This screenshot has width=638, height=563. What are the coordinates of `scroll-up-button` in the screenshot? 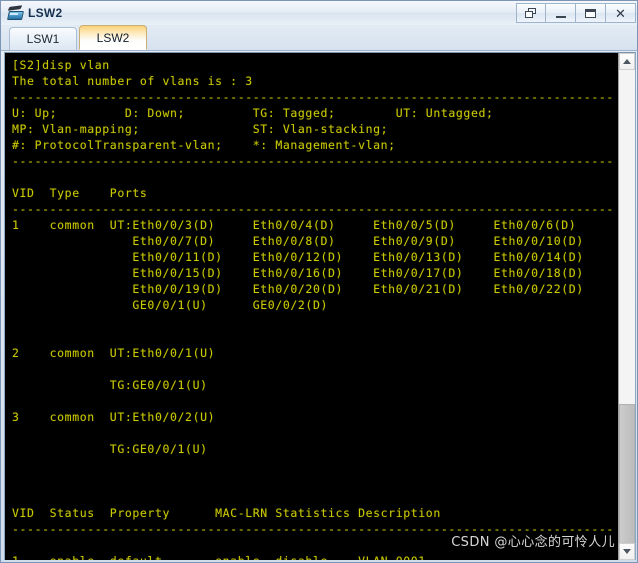 It's located at (627, 61).